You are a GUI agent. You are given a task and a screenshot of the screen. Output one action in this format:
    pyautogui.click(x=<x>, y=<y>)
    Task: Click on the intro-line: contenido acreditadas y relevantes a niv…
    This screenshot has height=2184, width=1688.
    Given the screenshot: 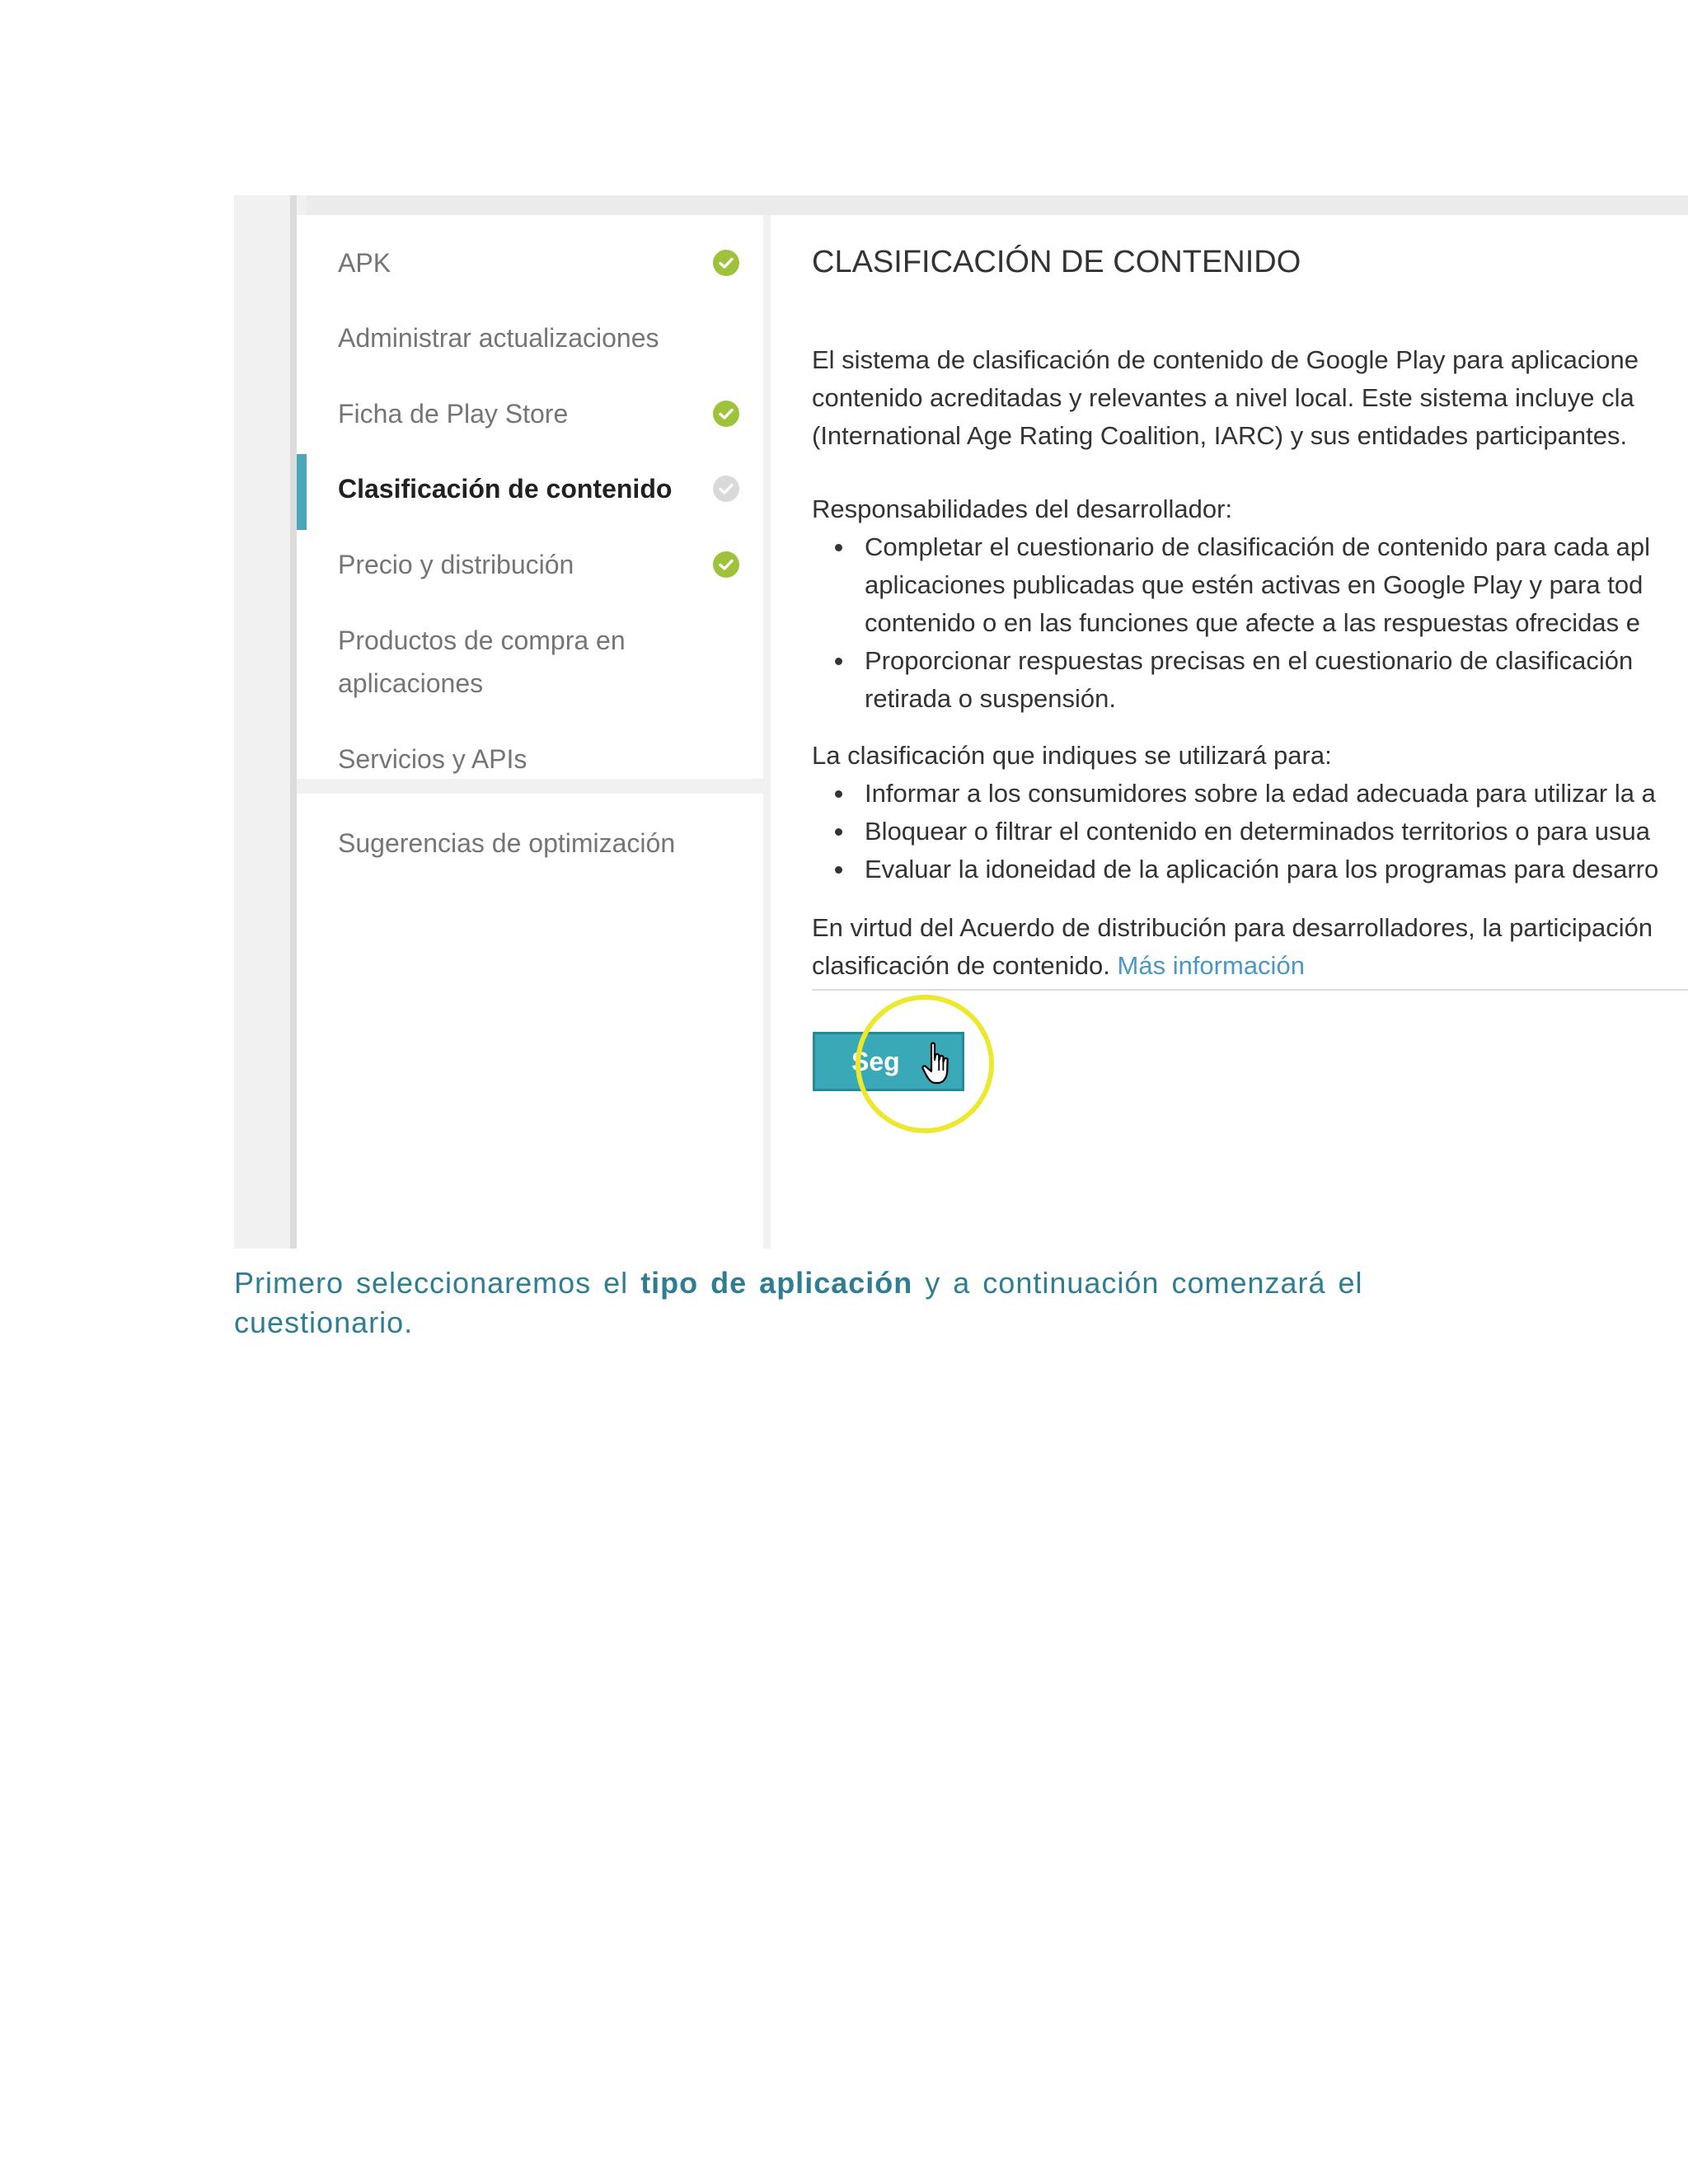 What is the action you would take?
    pyautogui.click(x=1223, y=397)
    